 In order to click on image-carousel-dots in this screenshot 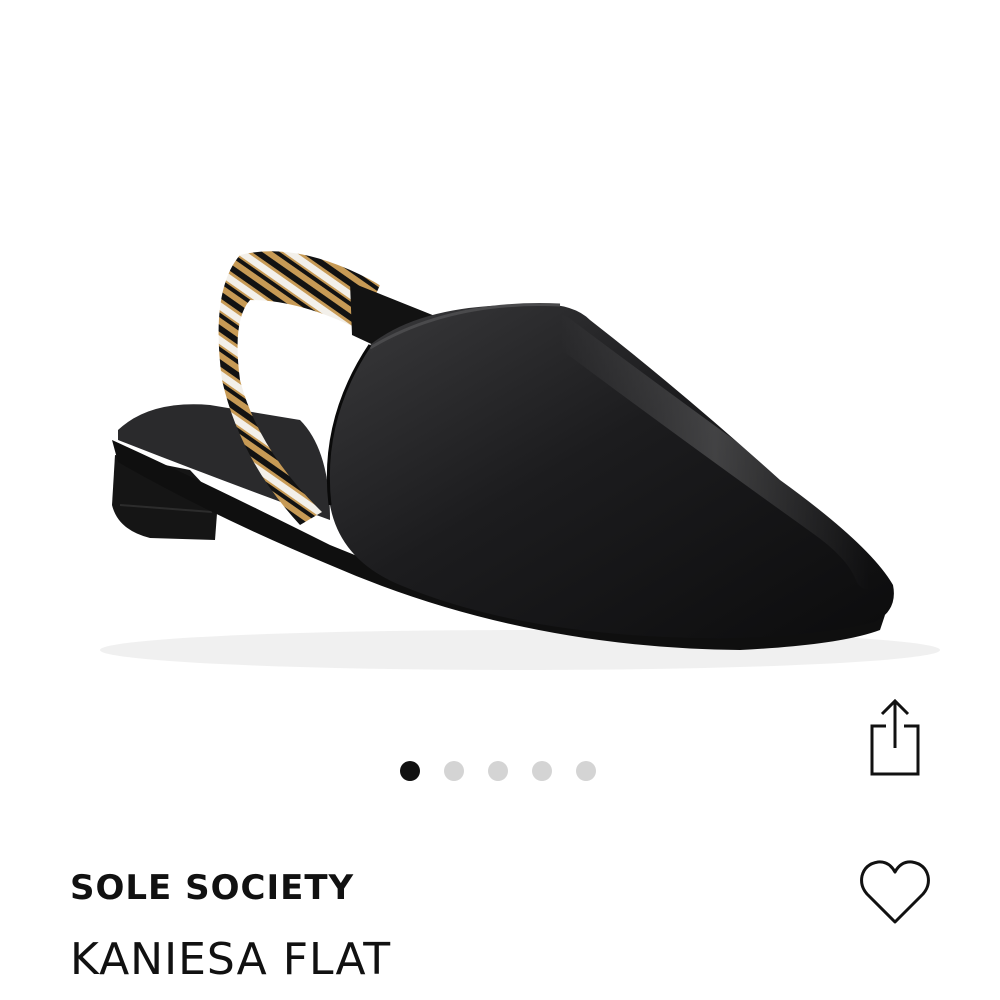, I will do `click(505, 771)`.